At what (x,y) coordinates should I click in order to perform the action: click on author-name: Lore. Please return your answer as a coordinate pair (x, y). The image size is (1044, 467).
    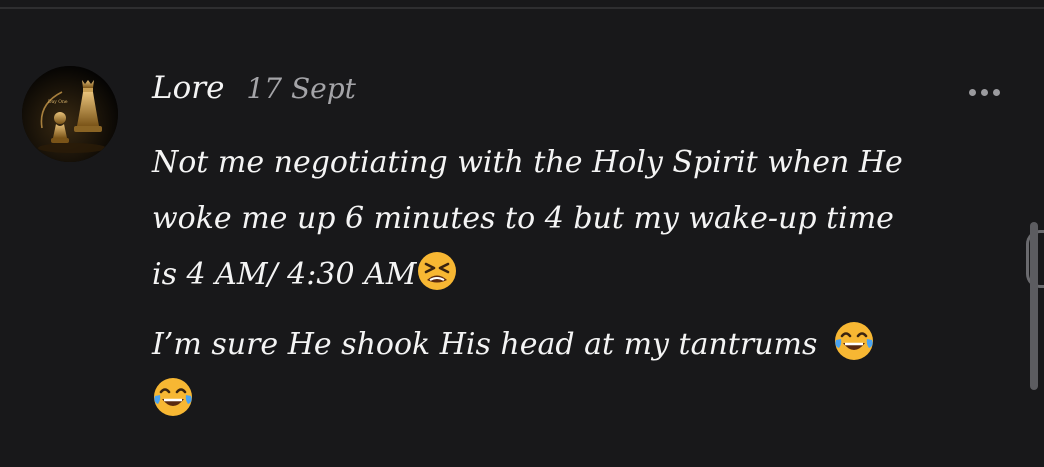
    Looking at the image, I should click on (188, 88).